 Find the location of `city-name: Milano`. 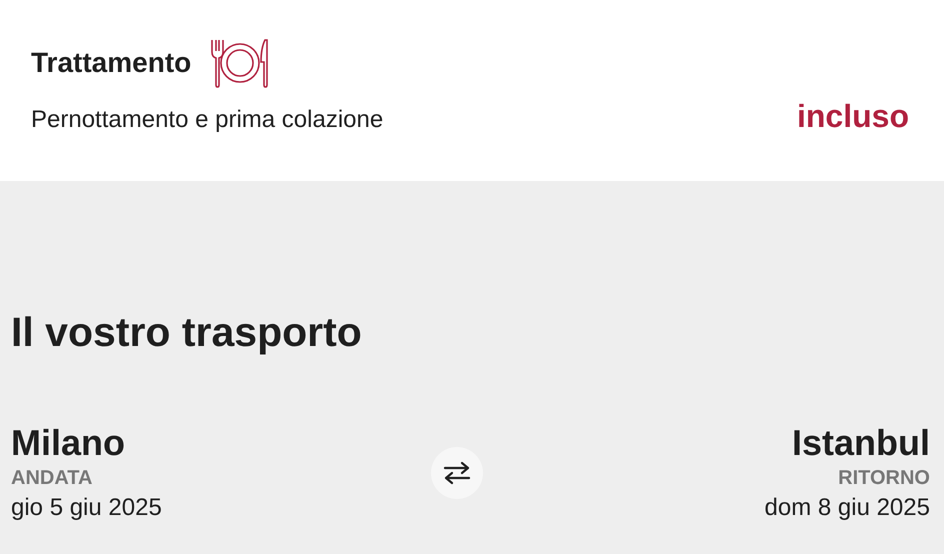

city-name: Milano is located at coordinates (68, 443).